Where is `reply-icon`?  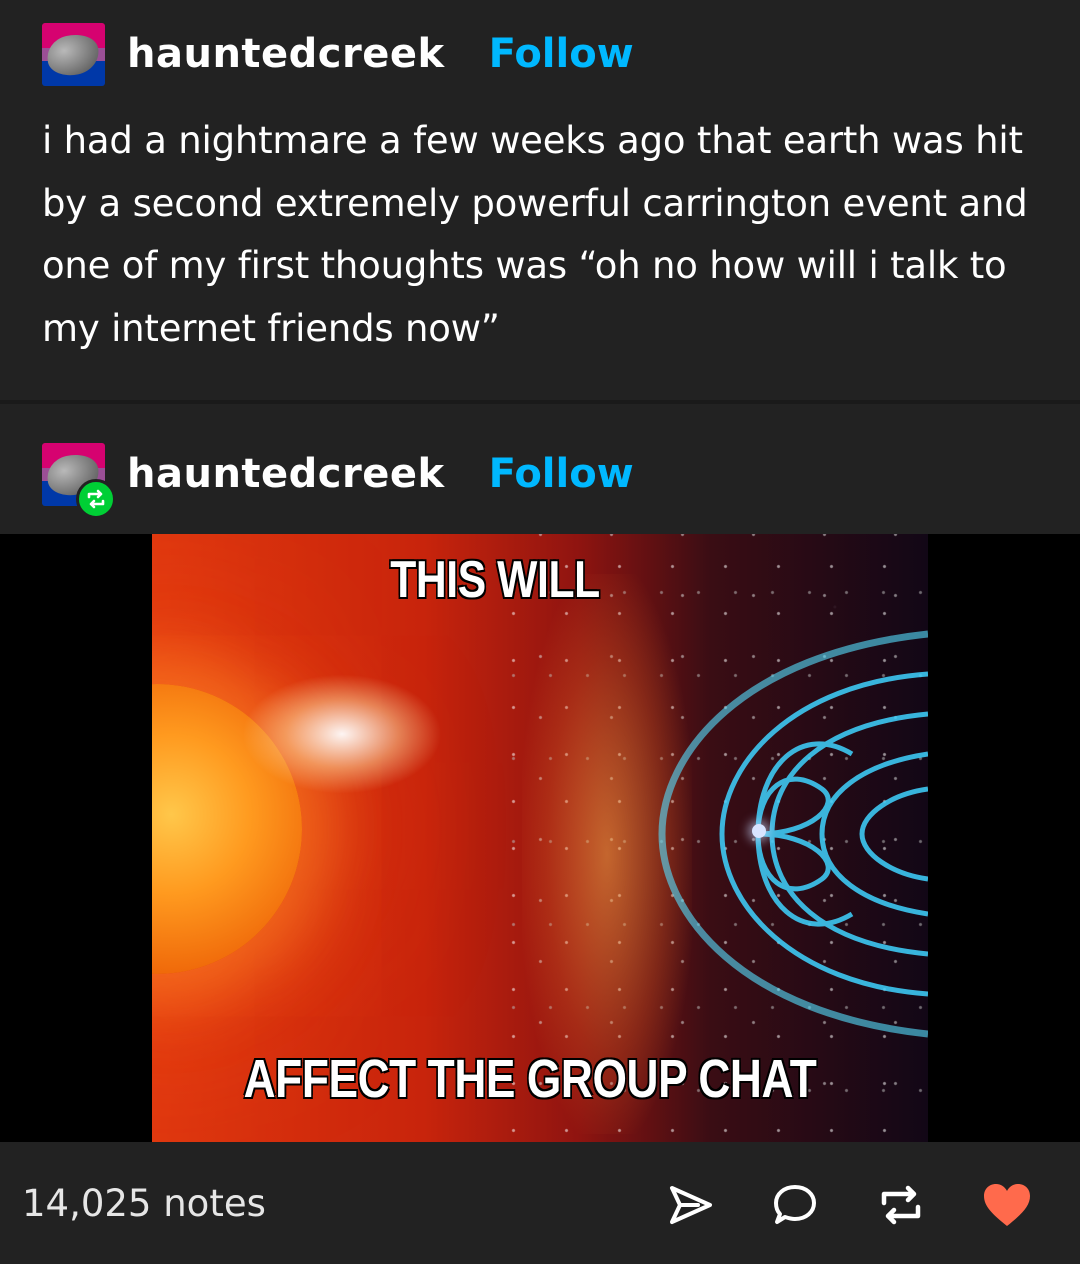 reply-icon is located at coordinates (795, 1205).